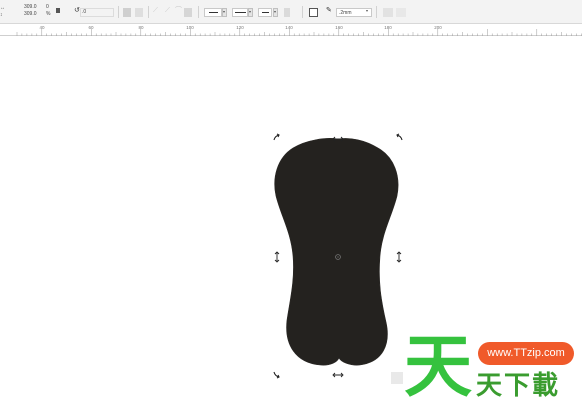 This screenshot has height=411, width=582. What do you see at coordinates (48, 14) in the screenshot?
I see `scale-y-field: %` at bounding box center [48, 14].